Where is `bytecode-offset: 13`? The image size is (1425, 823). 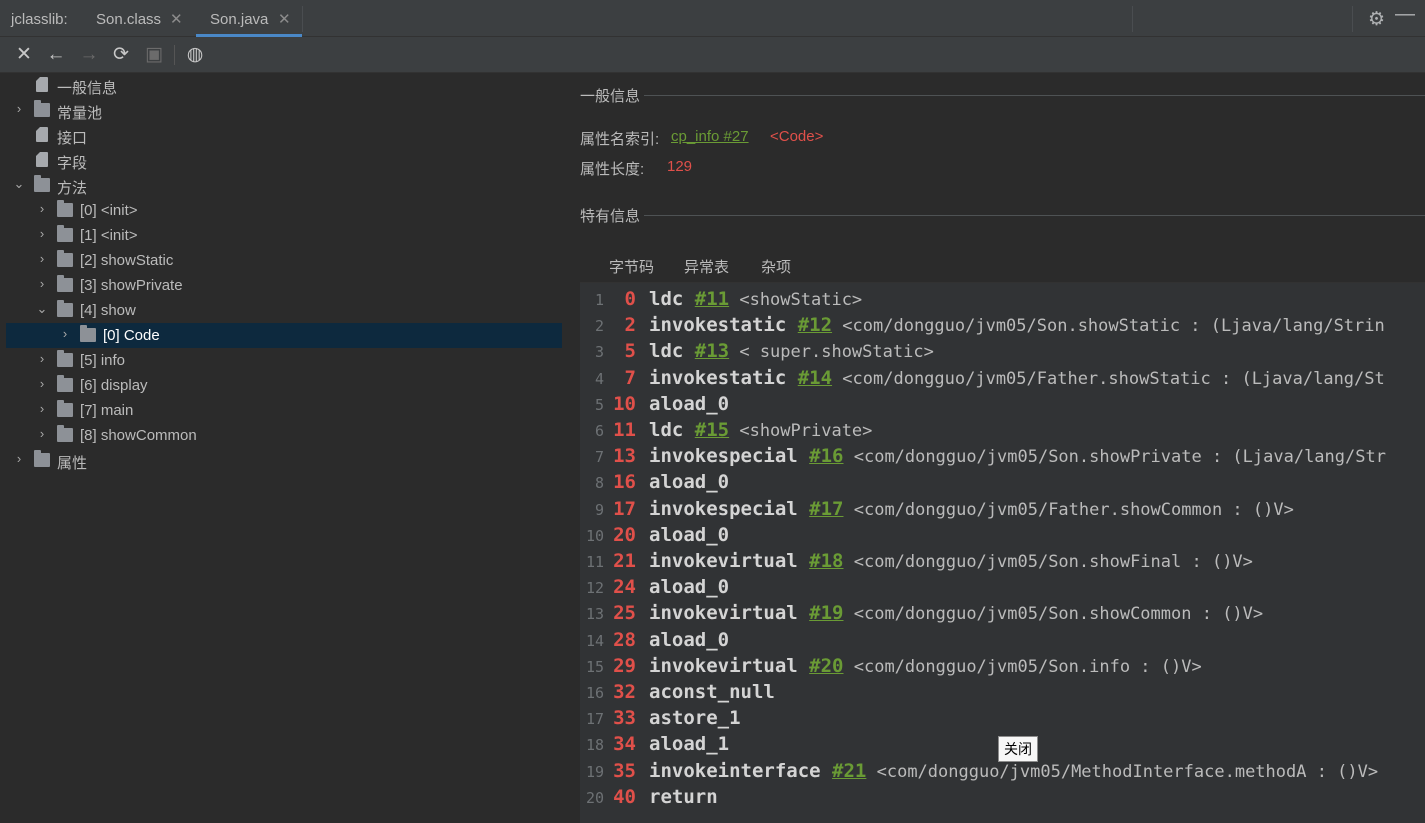 bytecode-offset: 13 is located at coordinates (624, 456).